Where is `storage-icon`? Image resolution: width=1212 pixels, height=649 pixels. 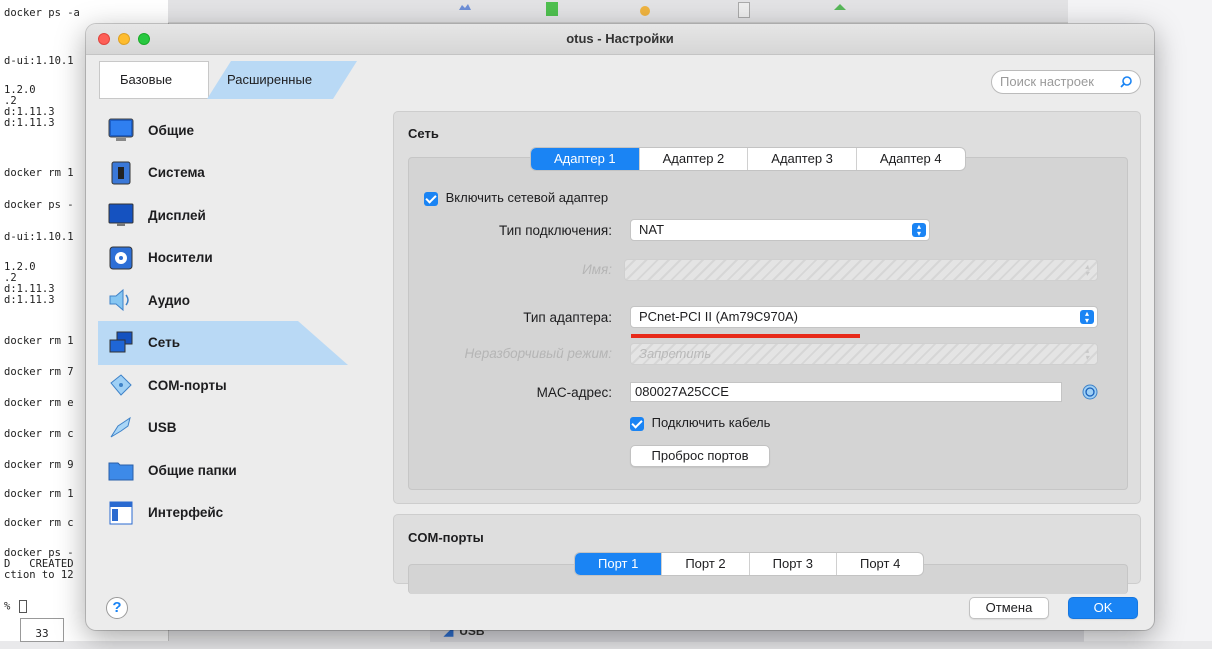 storage-icon is located at coordinates (121, 258).